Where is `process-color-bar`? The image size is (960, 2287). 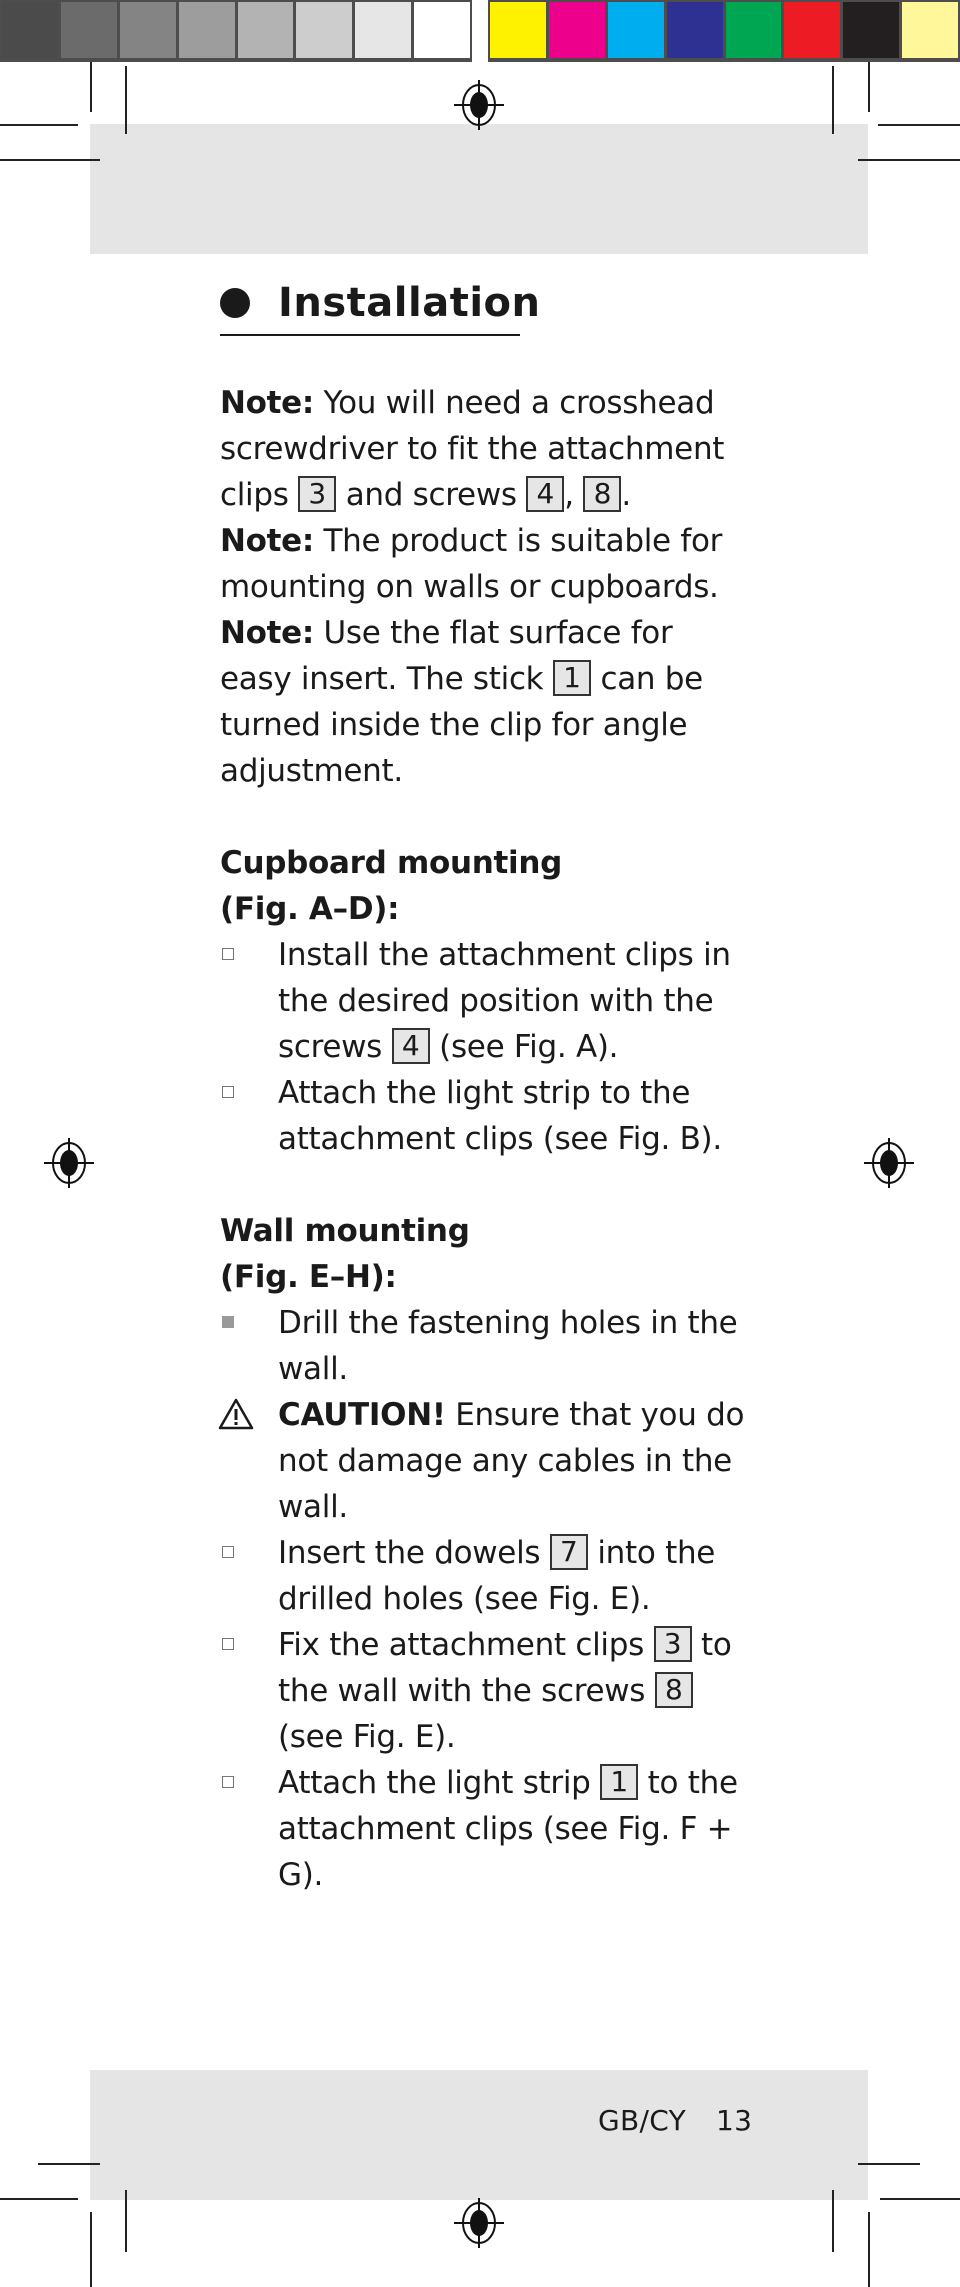
process-color-bar is located at coordinates (724, 31).